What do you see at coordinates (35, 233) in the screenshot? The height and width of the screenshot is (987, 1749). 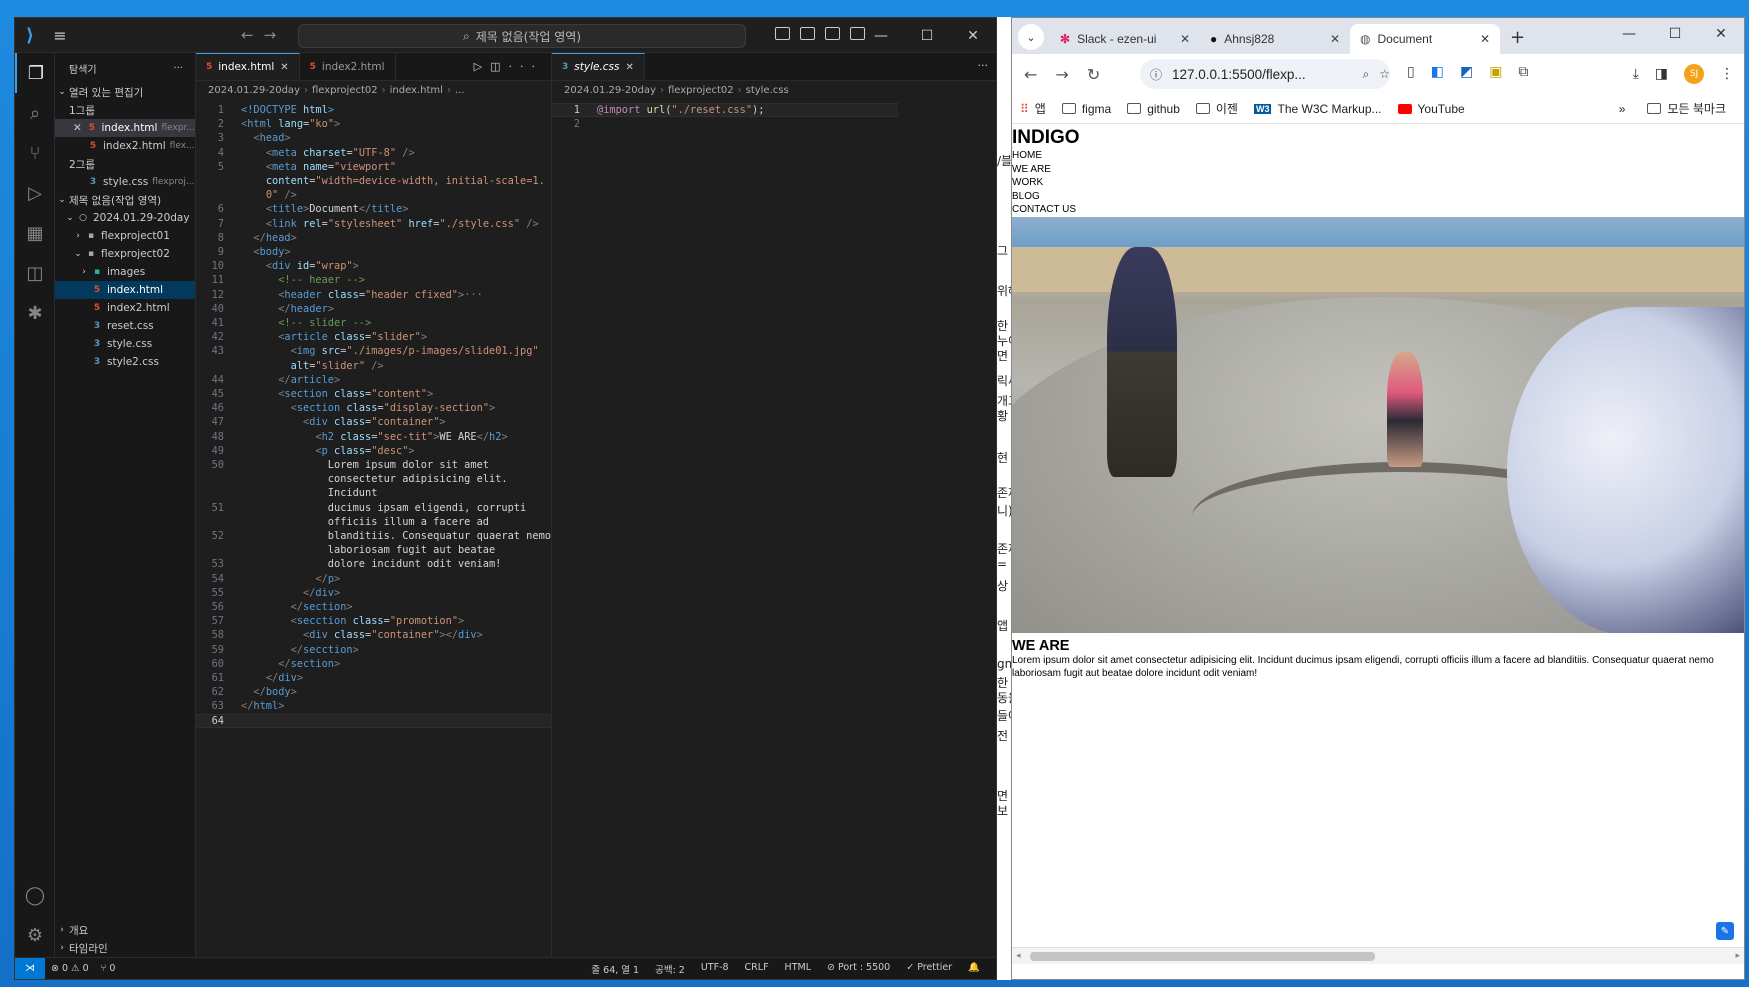 I see `extensions-icon: ▦` at bounding box center [35, 233].